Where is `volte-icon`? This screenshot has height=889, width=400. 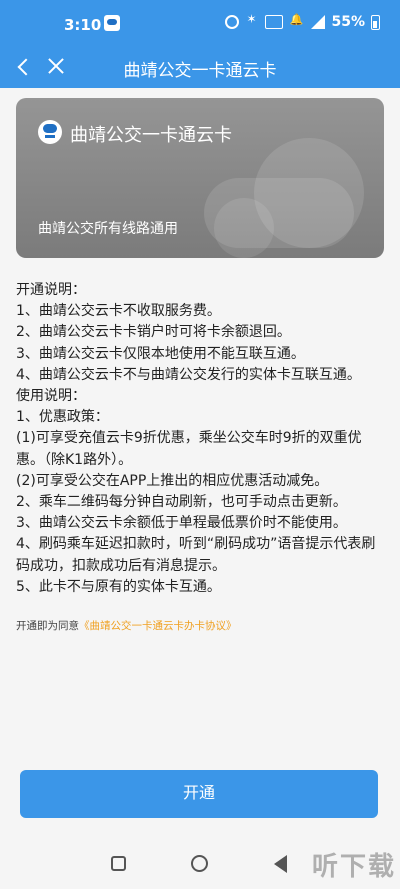
volte-icon is located at coordinates (274, 22).